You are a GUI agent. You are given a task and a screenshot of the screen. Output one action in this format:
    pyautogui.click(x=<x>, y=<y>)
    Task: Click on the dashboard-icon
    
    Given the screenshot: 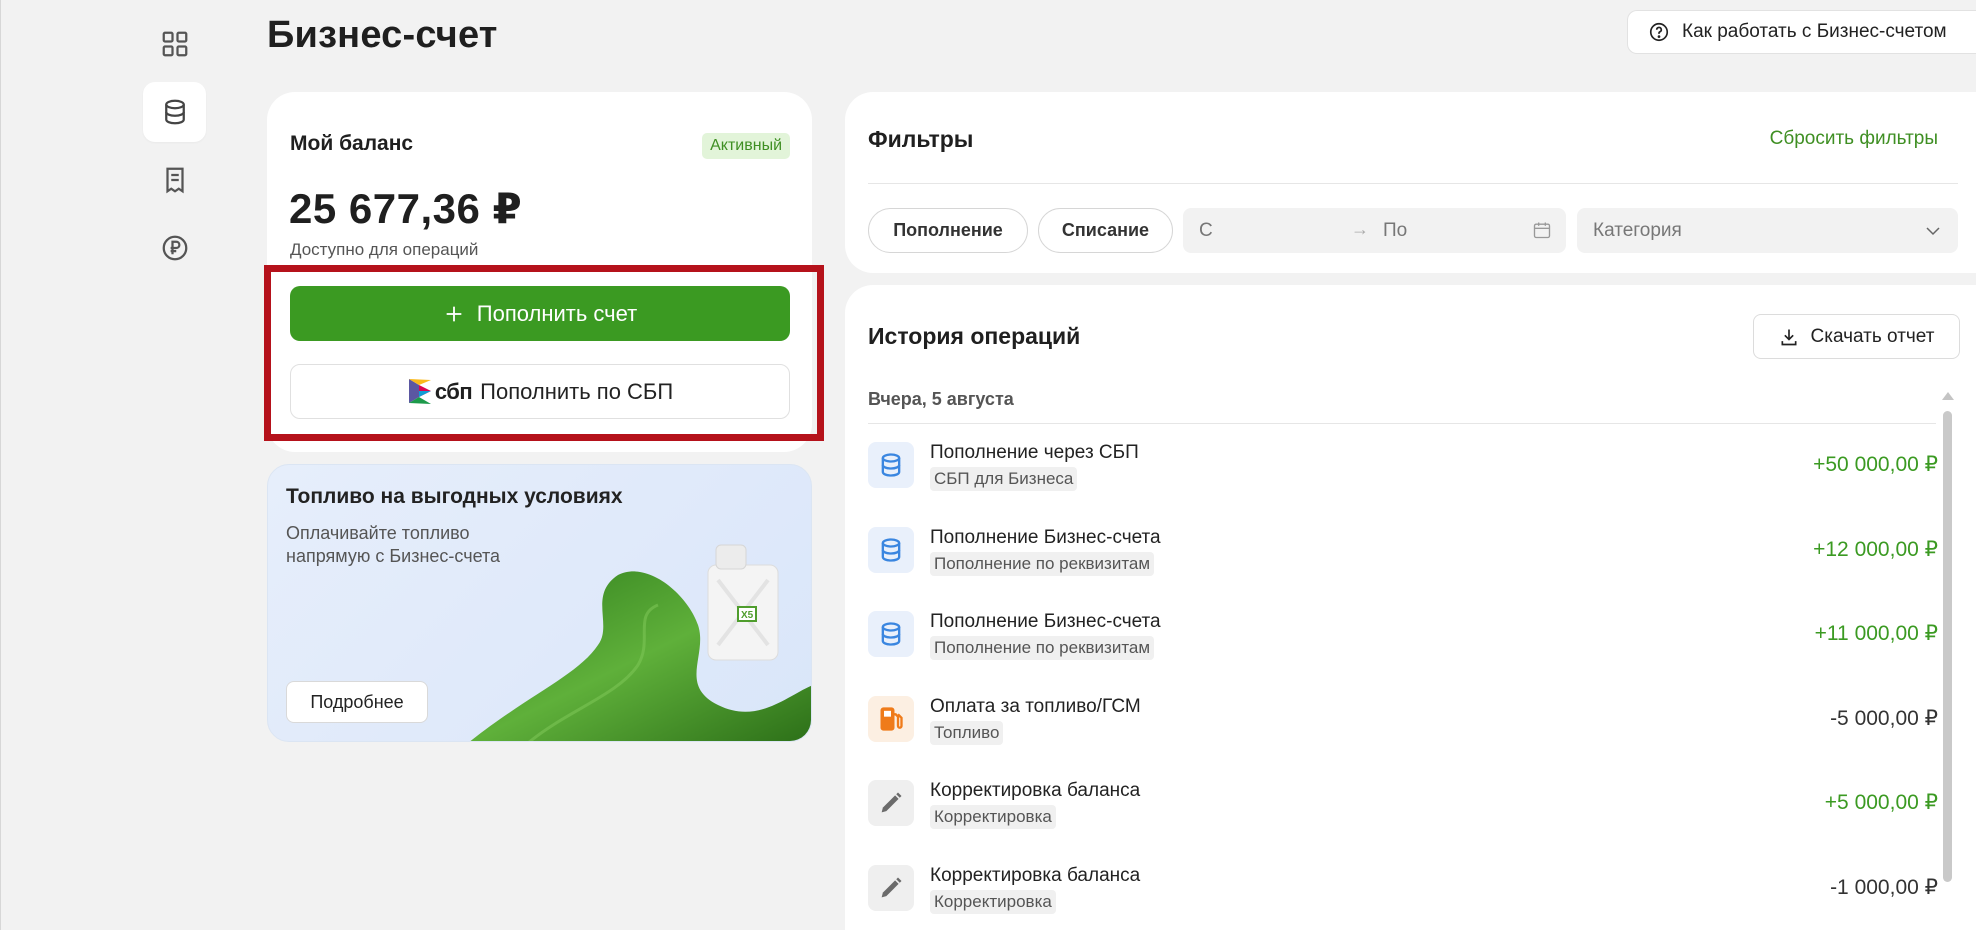 What is the action you would take?
    pyautogui.click(x=174, y=44)
    